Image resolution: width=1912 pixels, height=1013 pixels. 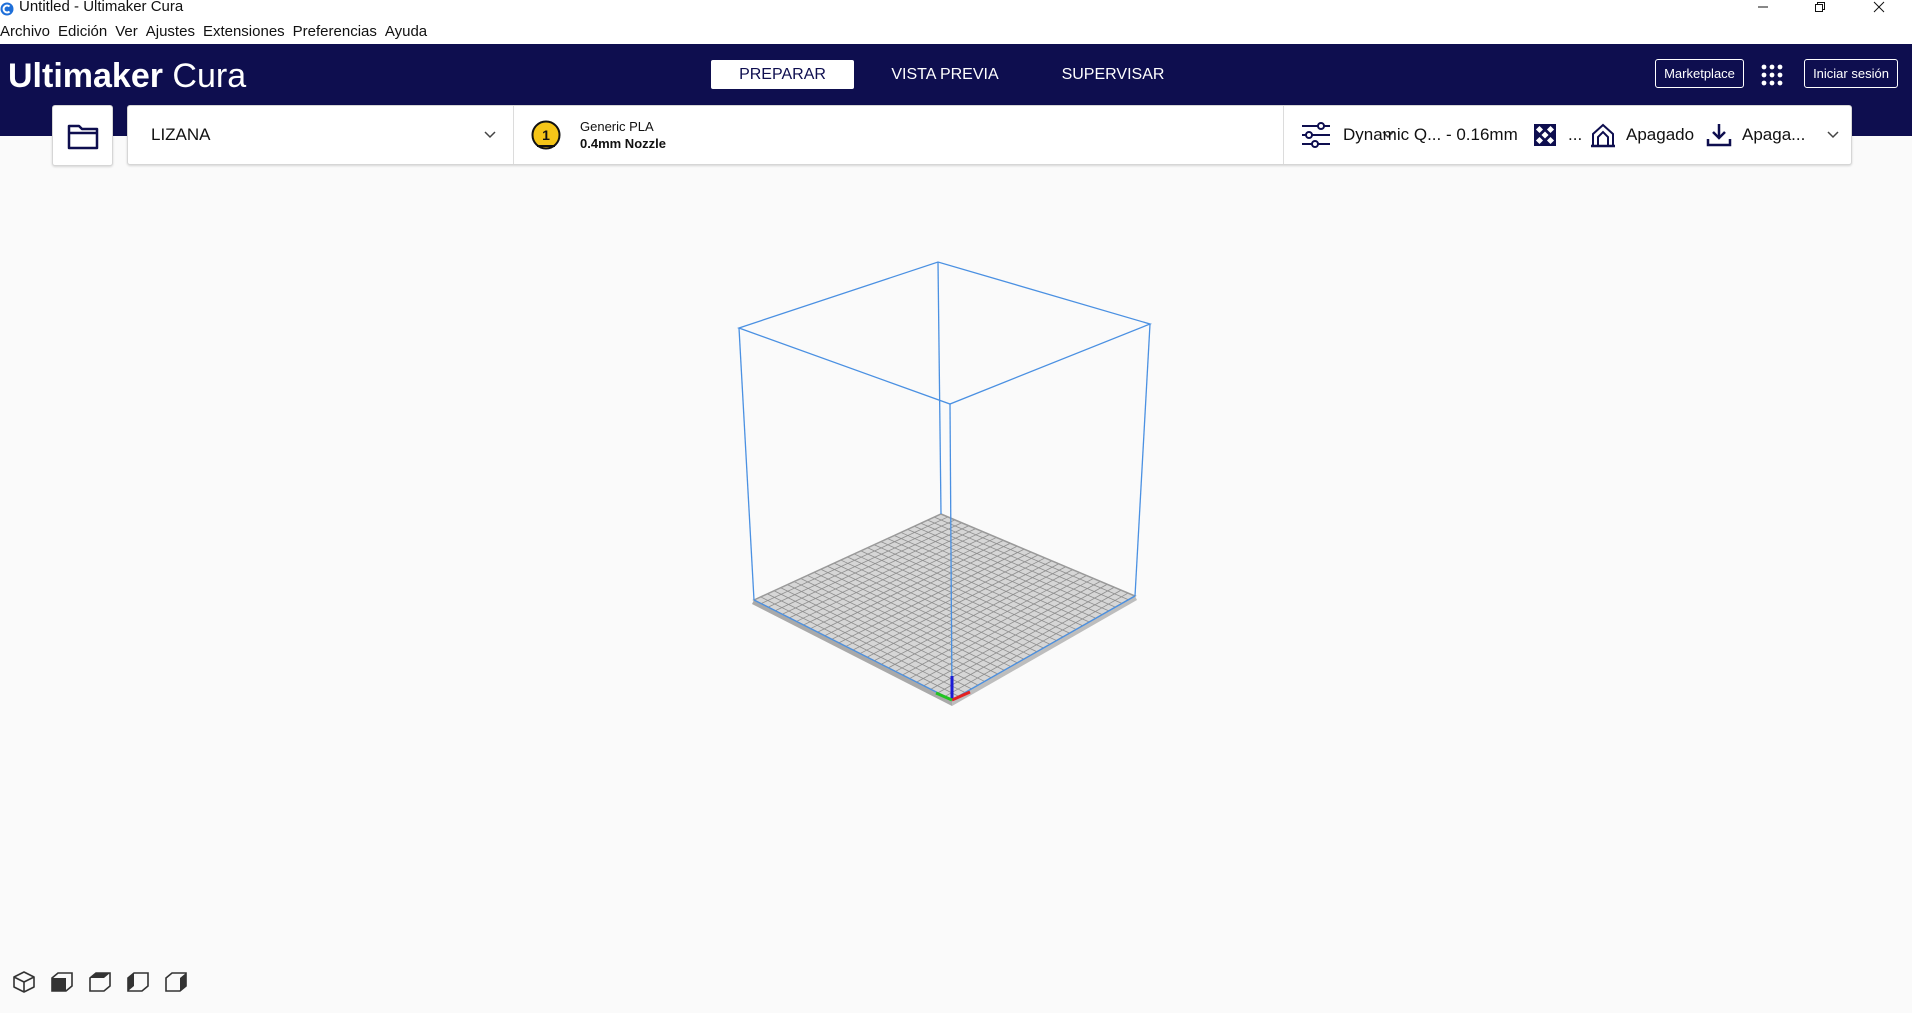 I want to click on front-view-icon, so click(x=62, y=982).